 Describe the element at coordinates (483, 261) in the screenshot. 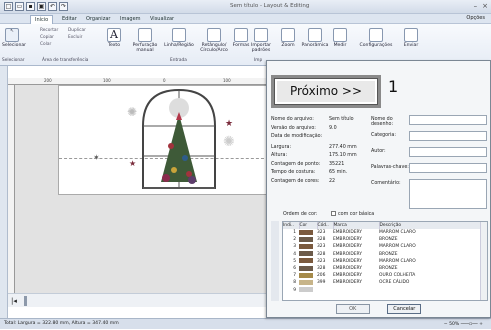

I see `table-scrollbar` at that location.